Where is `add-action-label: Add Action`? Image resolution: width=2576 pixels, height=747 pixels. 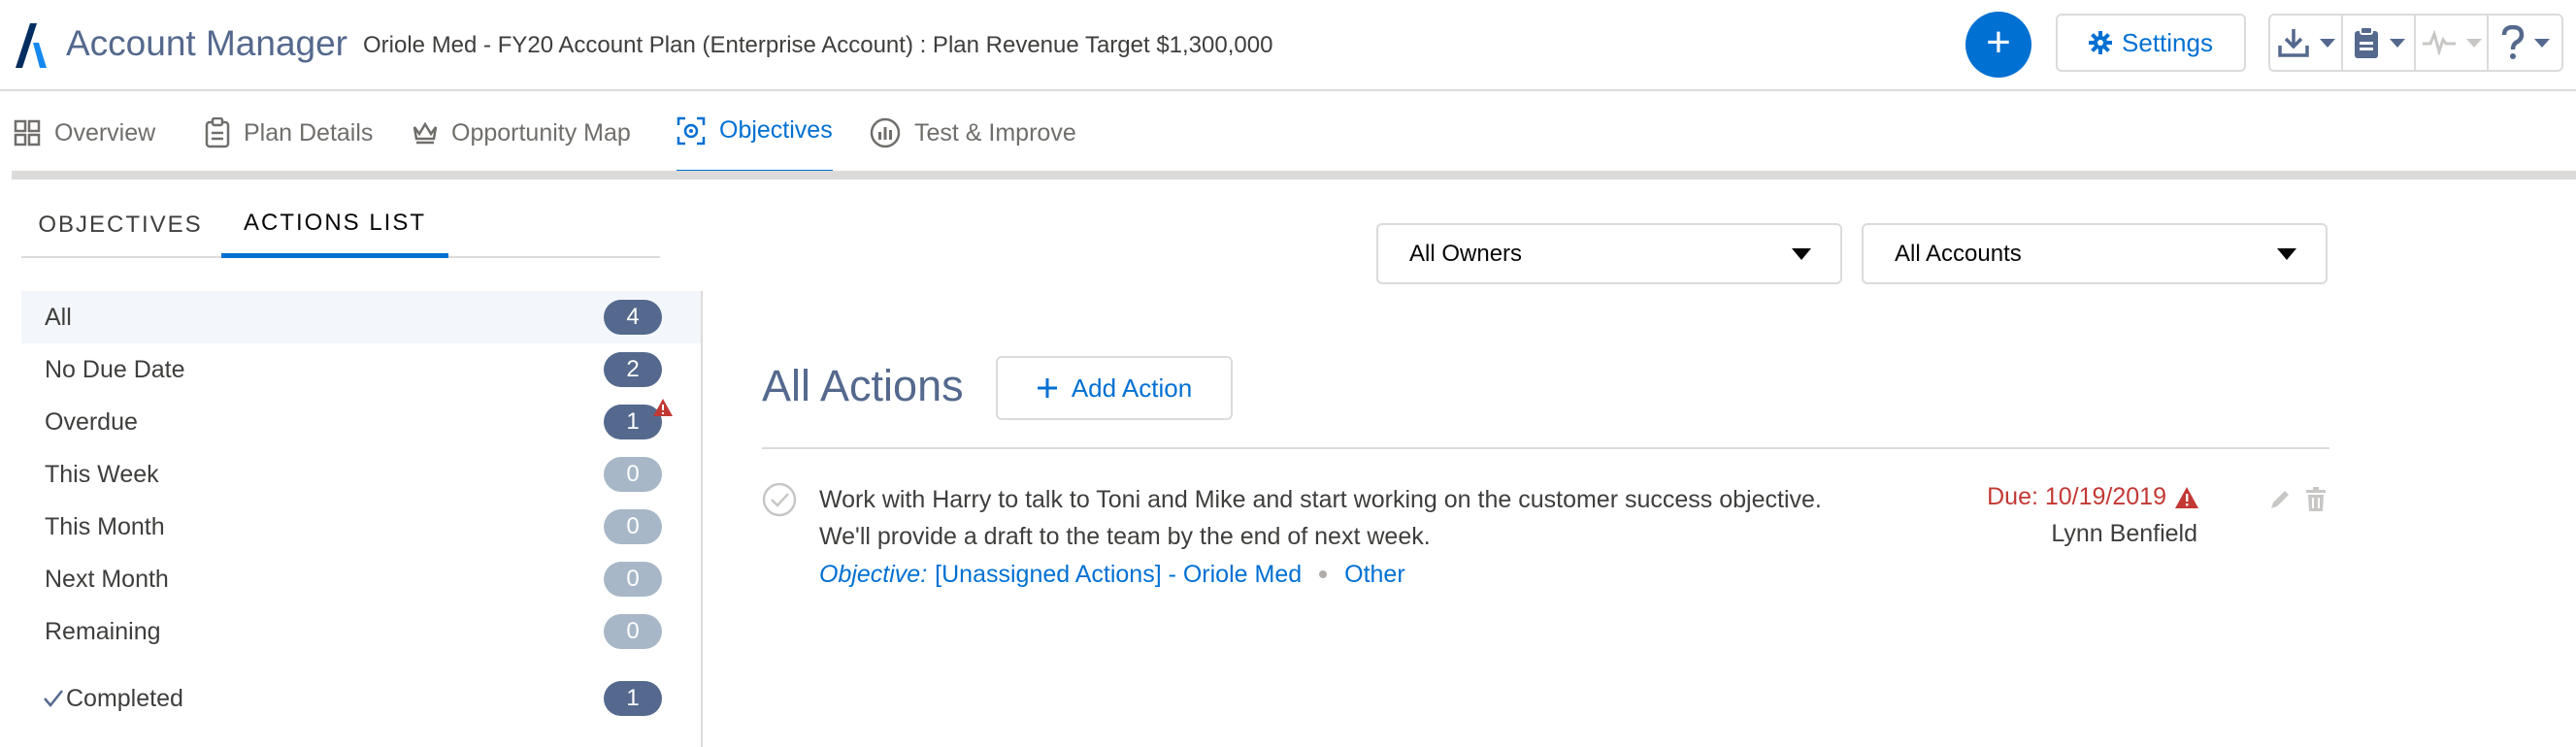
add-action-label: Add Action is located at coordinates (1132, 388).